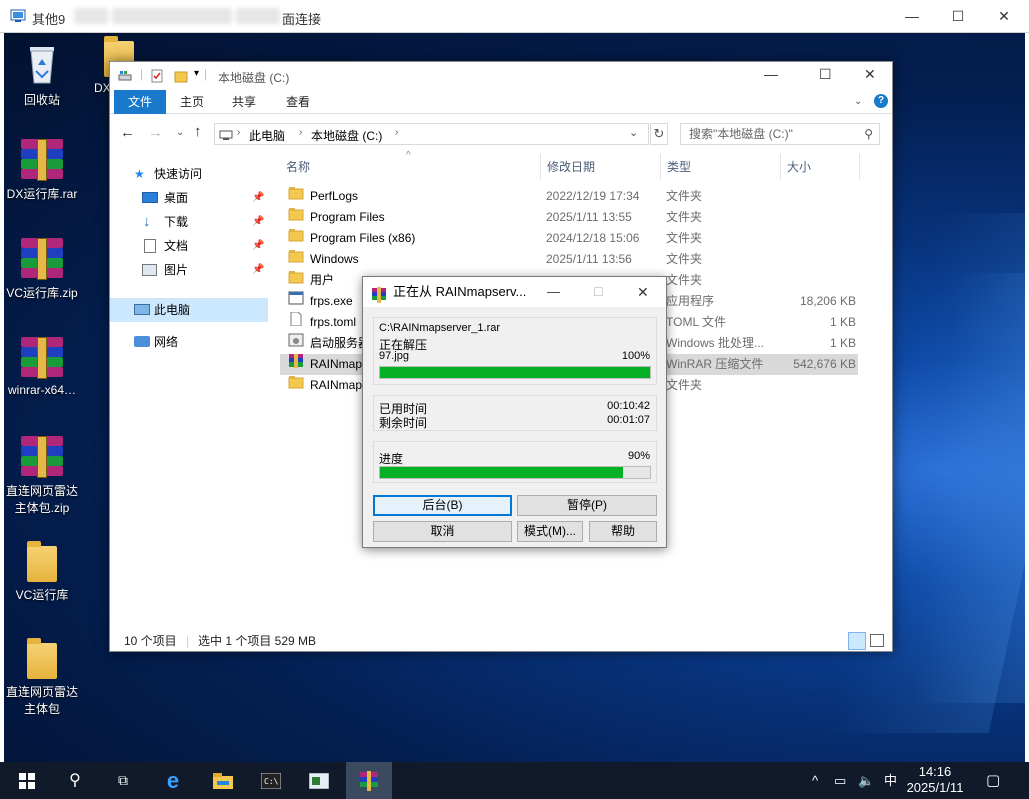  What do you see at coordinates (181, 76) in the screenshot?
I see `new-folder-icon` at bounding box center [181, 76].